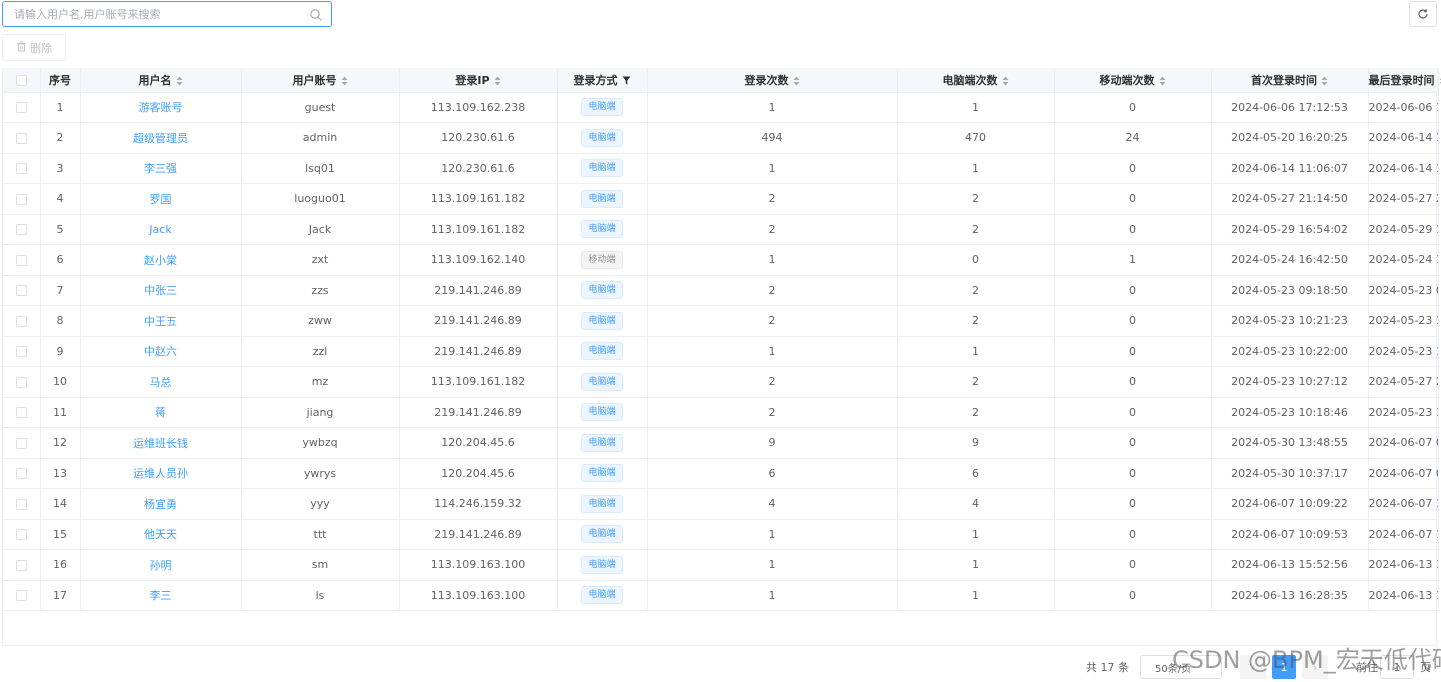 This screenshot has width=1441, height=682. I want to click on username-link: 罗国, so click(161, 199).